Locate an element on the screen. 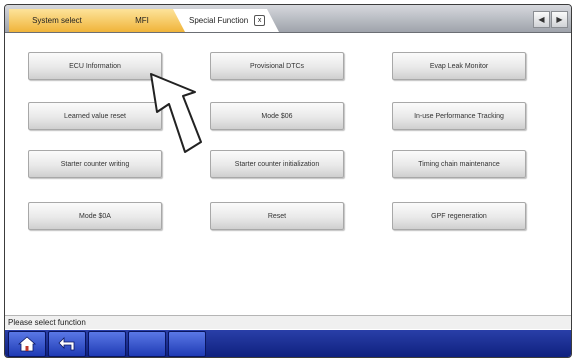  gpf-regeneration-button: GPF regeneration is located at coordinates (459, 216).